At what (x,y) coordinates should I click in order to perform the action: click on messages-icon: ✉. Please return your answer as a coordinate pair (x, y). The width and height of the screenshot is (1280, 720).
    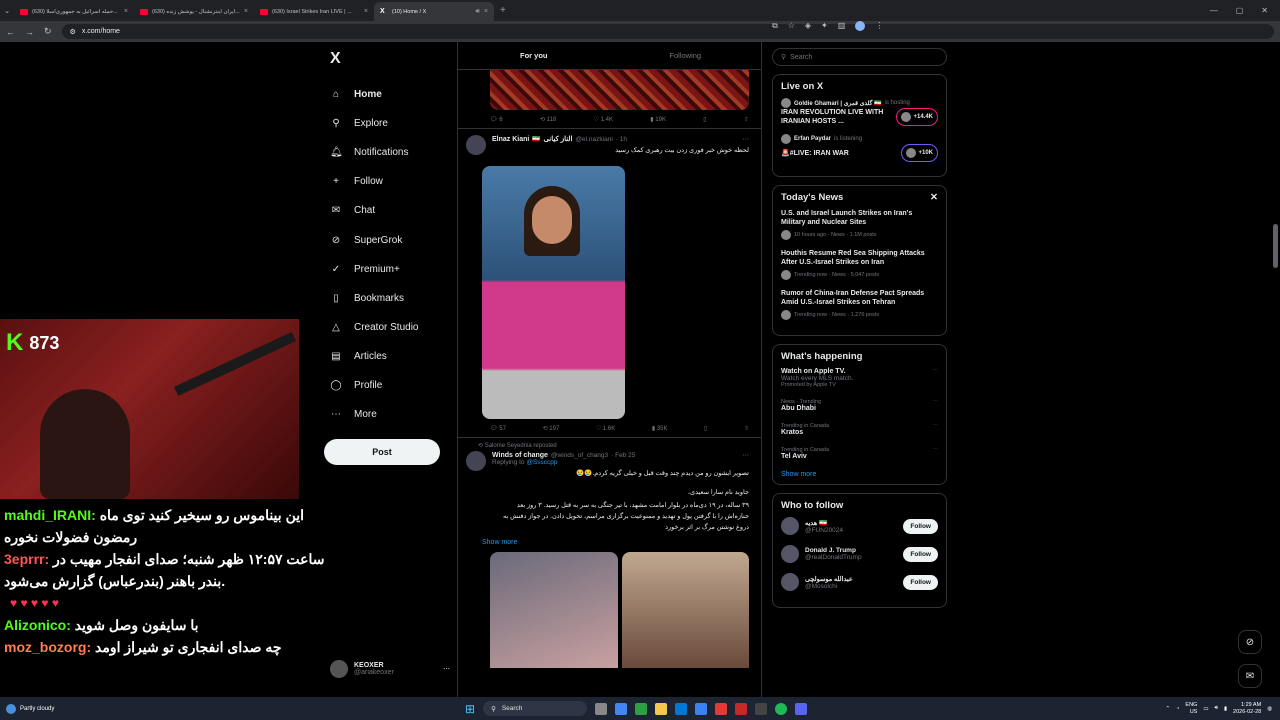
    Looking at the image, I should click on (1250, 676).